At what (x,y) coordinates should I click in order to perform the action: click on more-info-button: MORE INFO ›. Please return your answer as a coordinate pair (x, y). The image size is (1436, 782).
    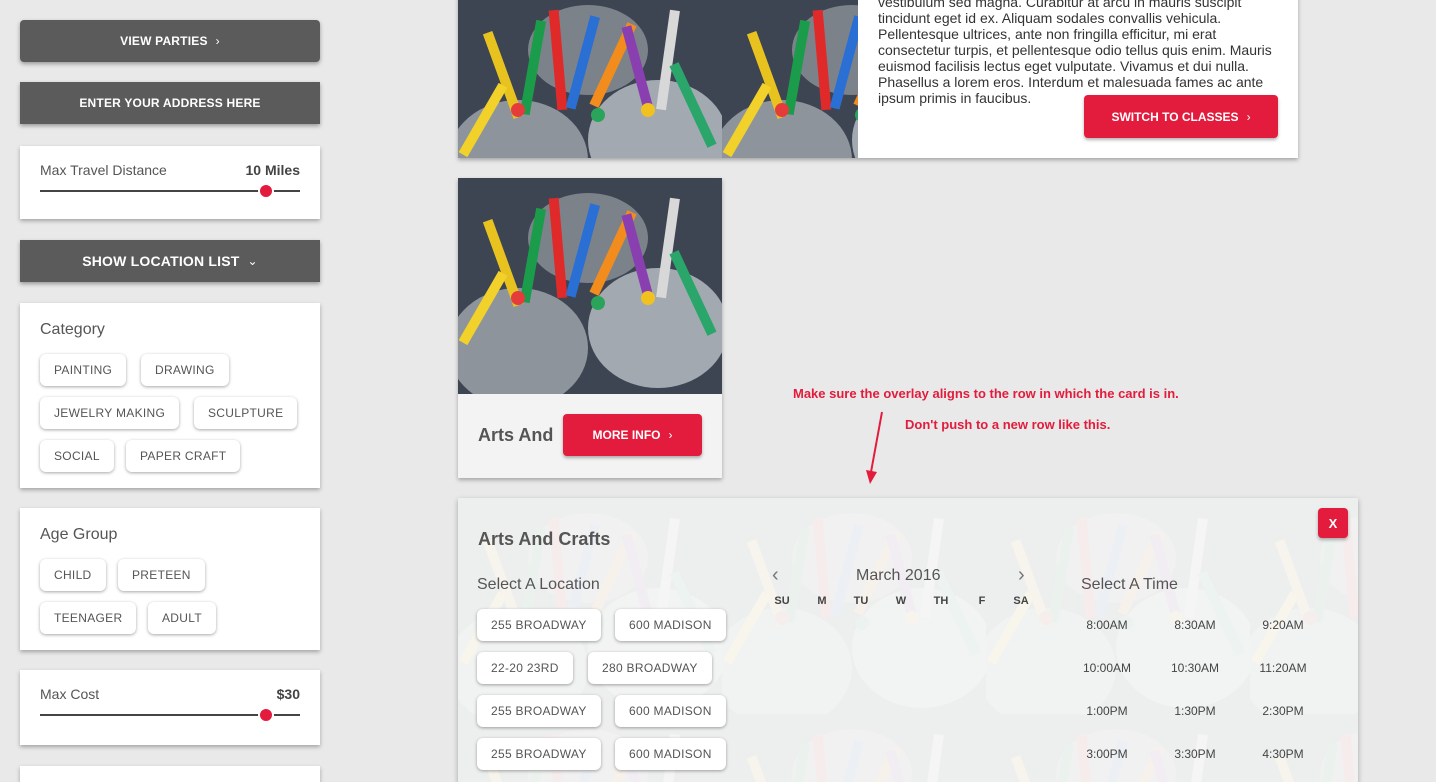
    Looking at the image, I should click on (632, 435).